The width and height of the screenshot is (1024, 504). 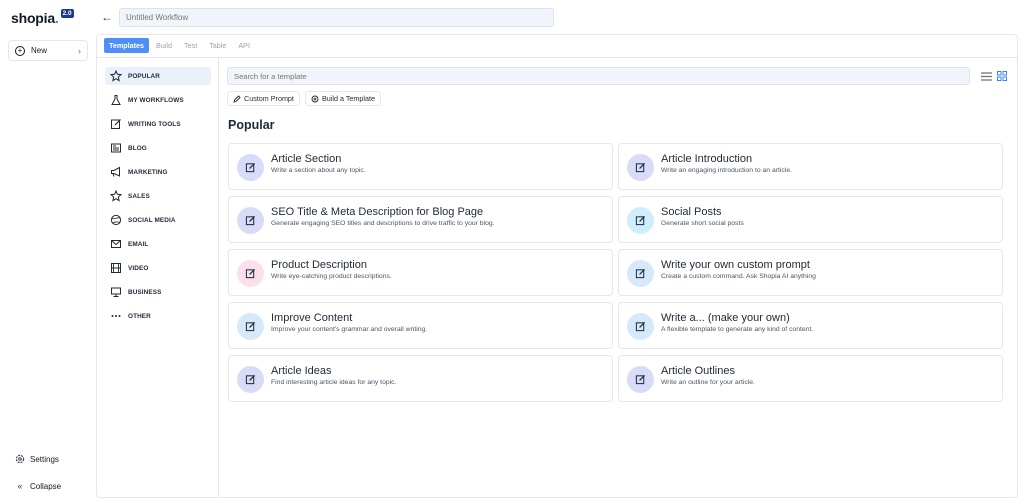 I want to click on category-social-media: SOCIAL MEDIA, so click(x=158, y=220).